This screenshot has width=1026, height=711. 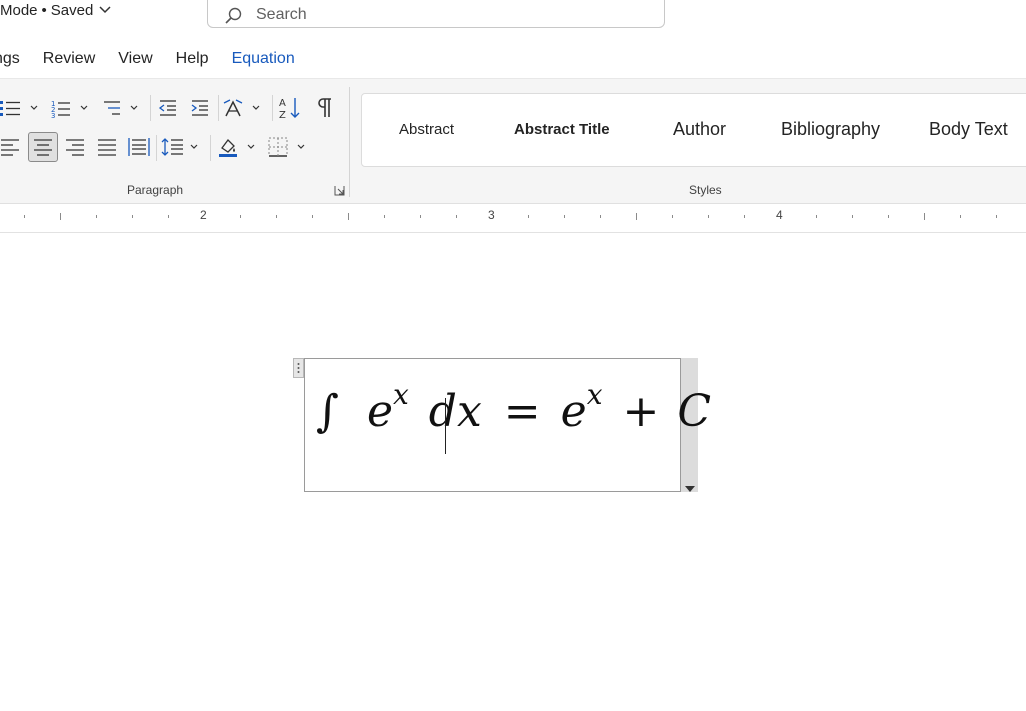 I want to click on sort-button: AZ, so click(x=290, y=108).